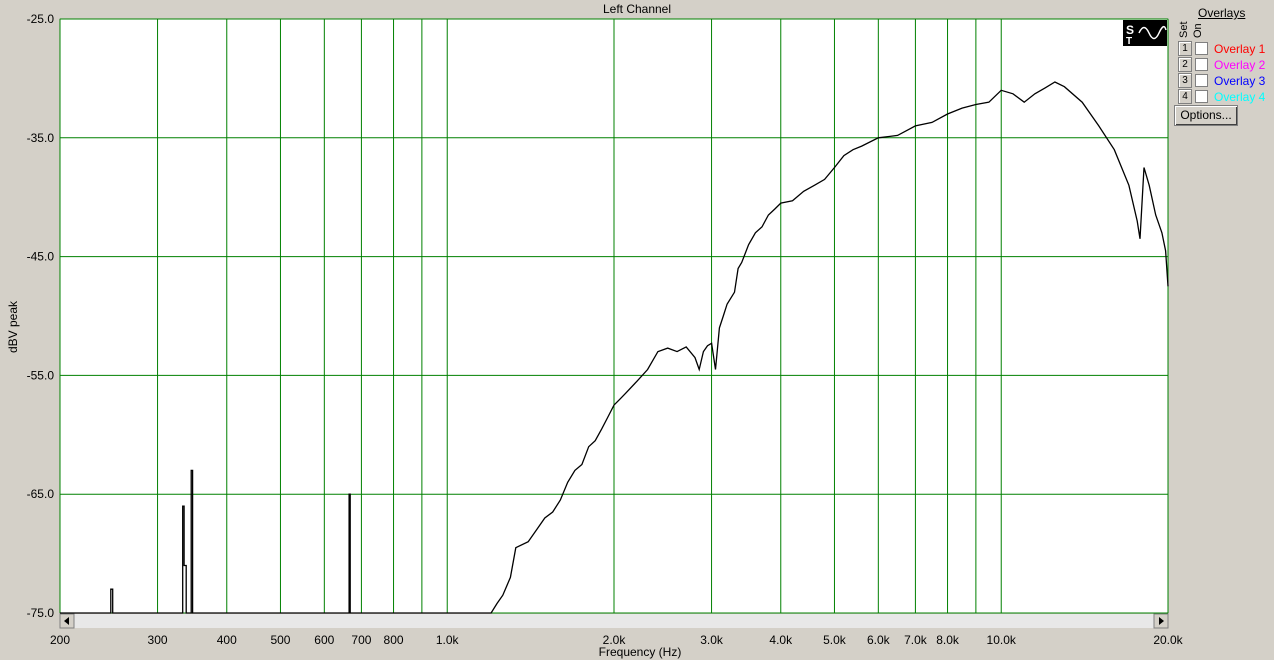 The image size is (1274, 660). I want to click on x-axis-label: Frequency (Hz), so click(640, 652).